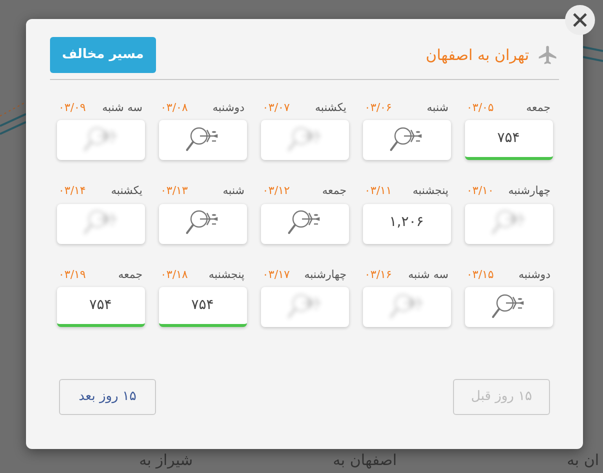 The height and width of the screenshot is (473, 603). I want to click on close-button, so click(580, 20).